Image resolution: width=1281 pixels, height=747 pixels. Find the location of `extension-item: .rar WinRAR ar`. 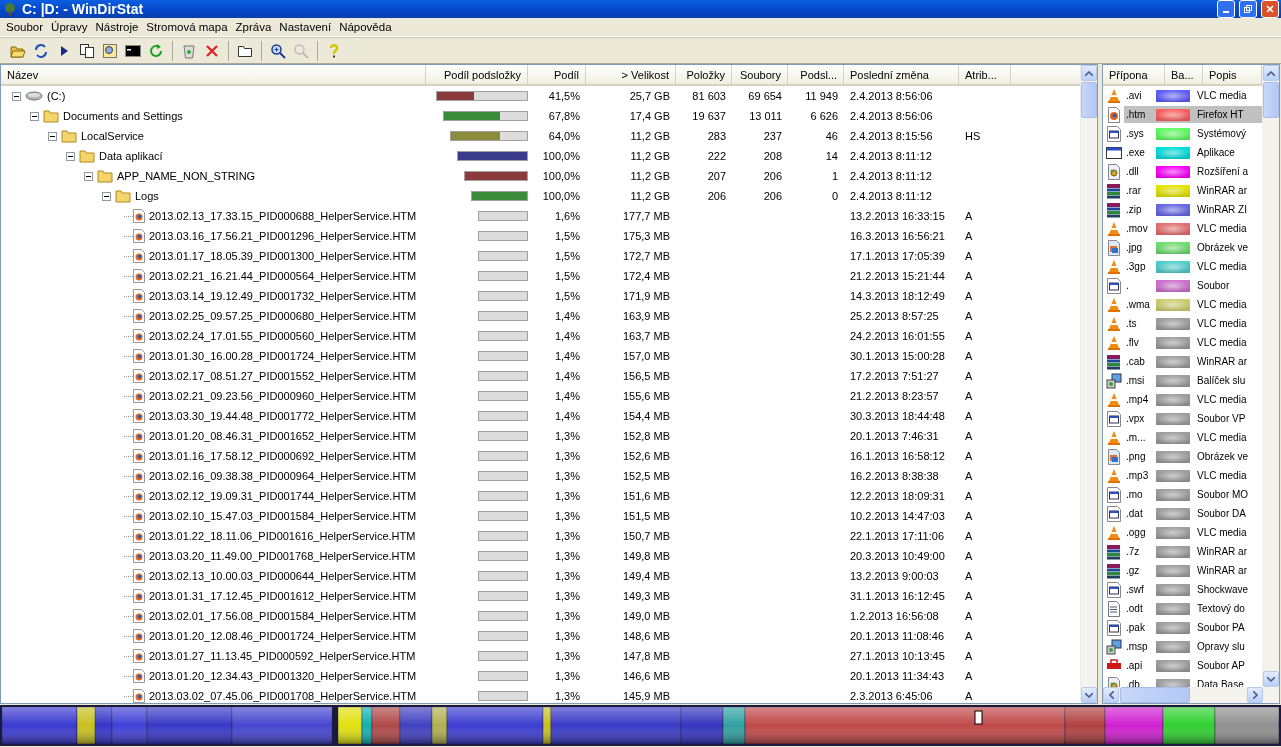

extension-item: .rar WinRAR ar is located at coordinates (1193, 190).